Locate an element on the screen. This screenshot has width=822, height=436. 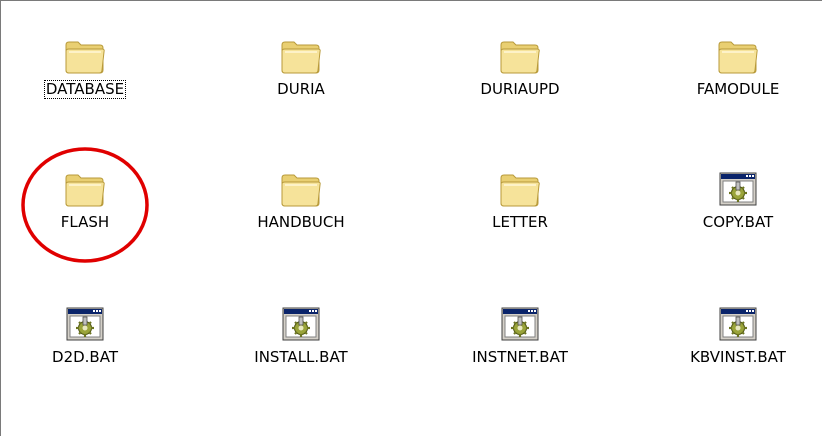
item-label: FLASH is located at coordinates (85, 222).